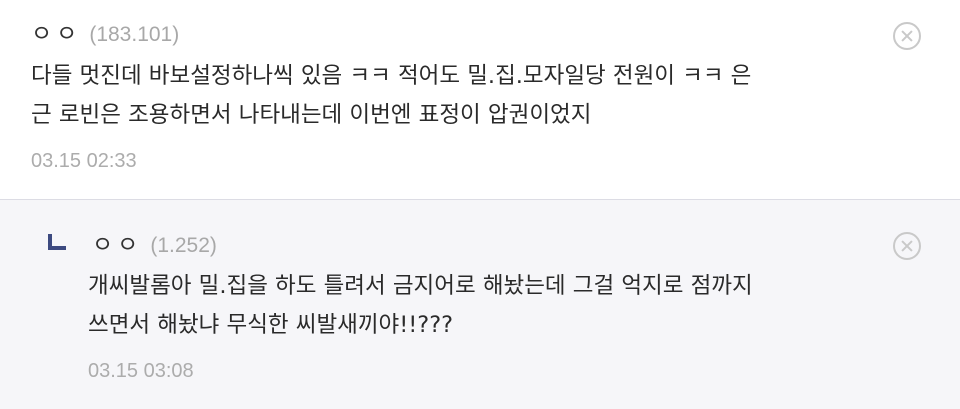 This screenshot has width=960, height=409. I want to click on reply-text-line: 쓰면서 해놨냐 무식한 씨발새끼야!!???, so click(271, 325).